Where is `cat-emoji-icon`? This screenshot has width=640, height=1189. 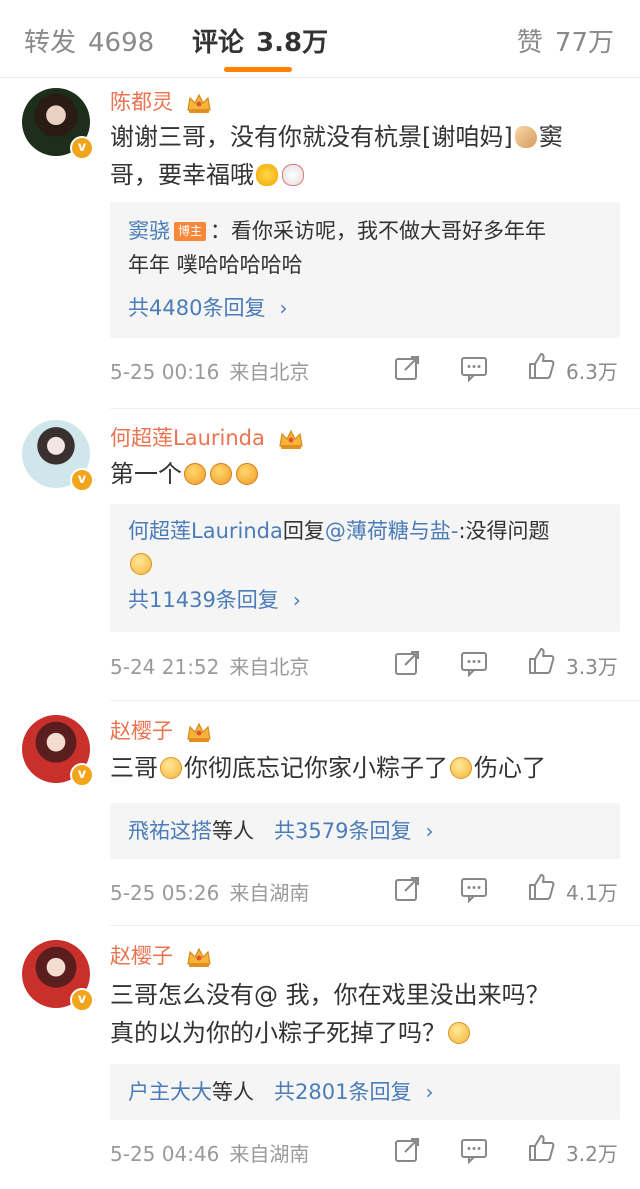 cat-emoji-icon is located at coordinates (267, 175).